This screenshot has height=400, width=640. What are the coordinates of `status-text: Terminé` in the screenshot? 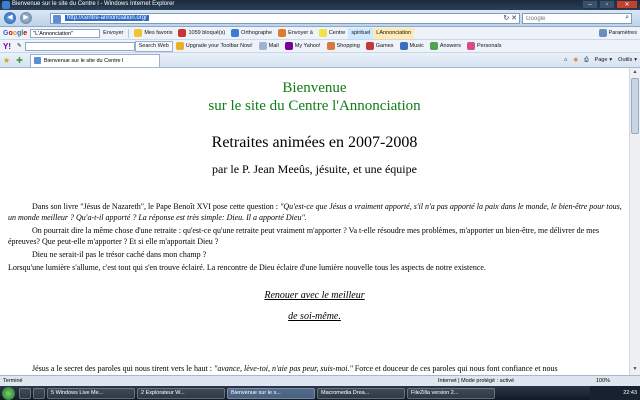 It's located at (13, 381).